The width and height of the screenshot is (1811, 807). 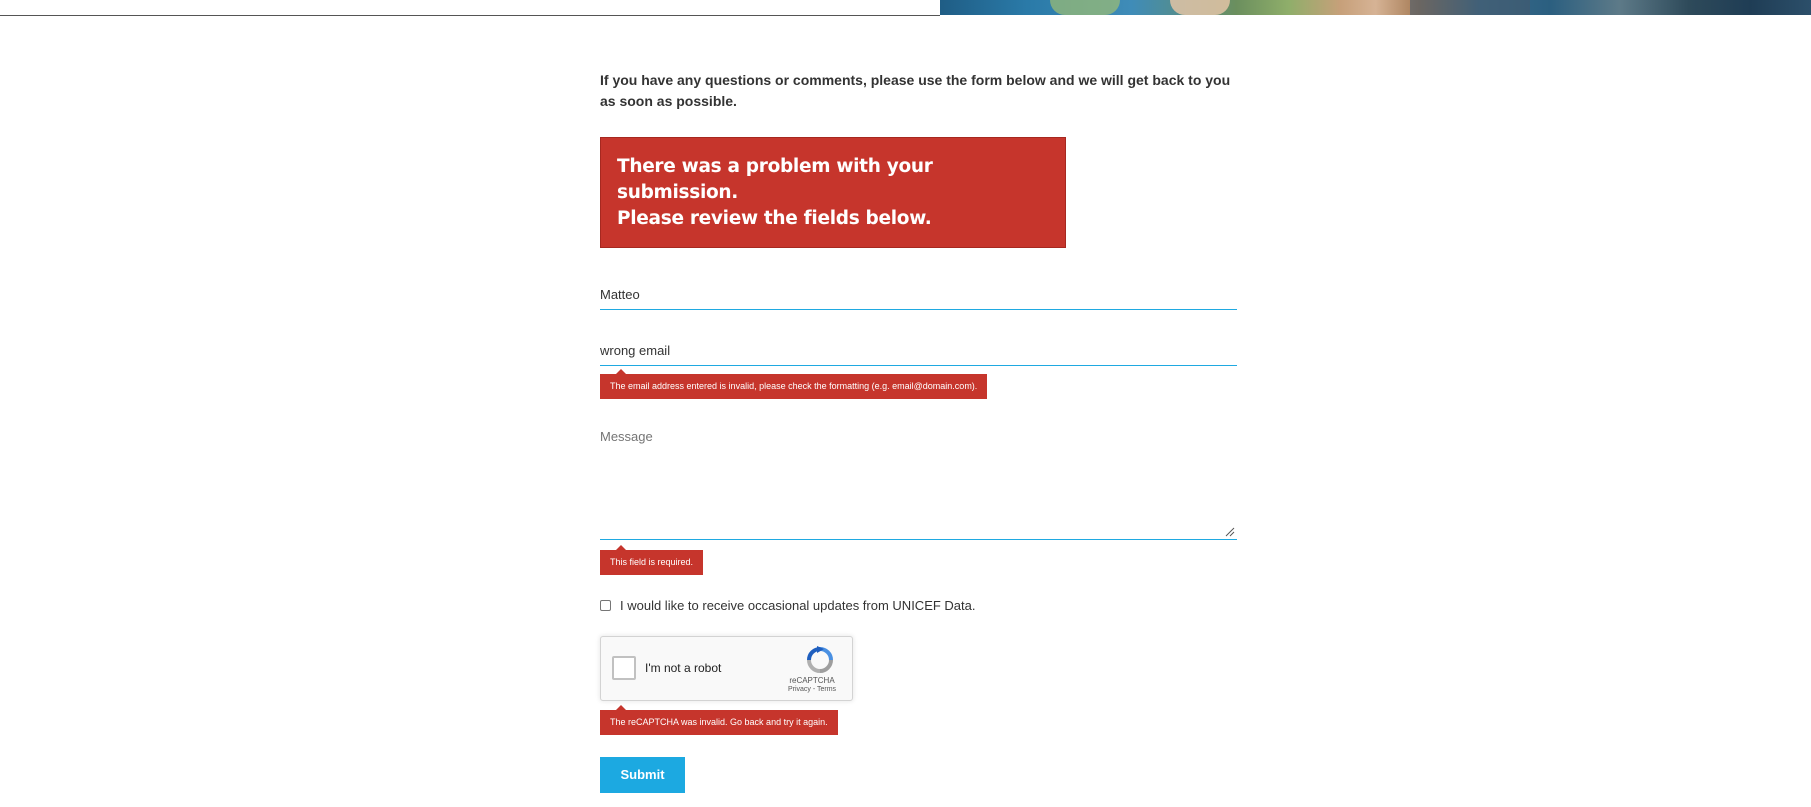 I want to click on recaptcha-brand: reCAPTCHA, so click(x=812, y=680).